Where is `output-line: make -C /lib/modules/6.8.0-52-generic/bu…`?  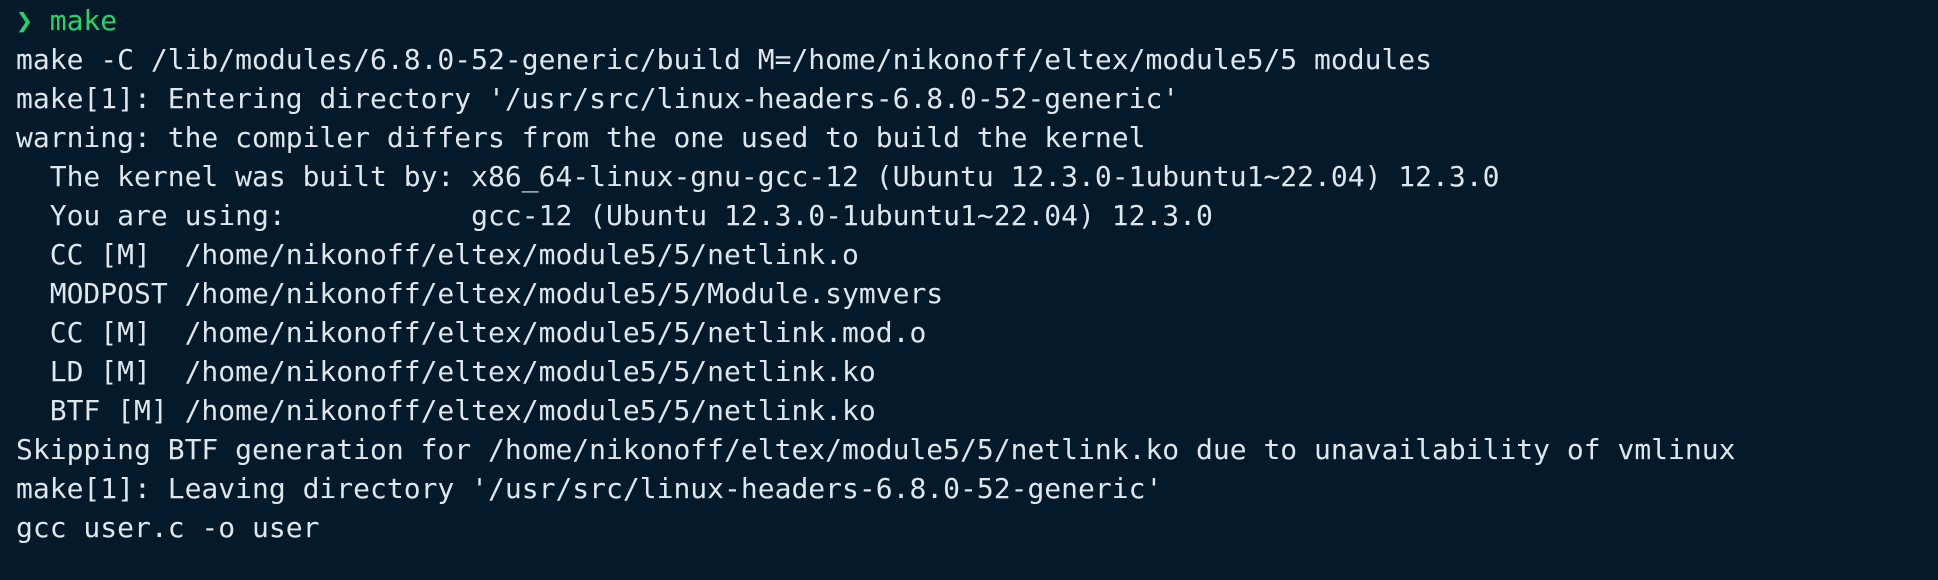
output-line: make -C /lib/modules/6.8.0-52-generic/bu… is located at coordinates (724, 59).